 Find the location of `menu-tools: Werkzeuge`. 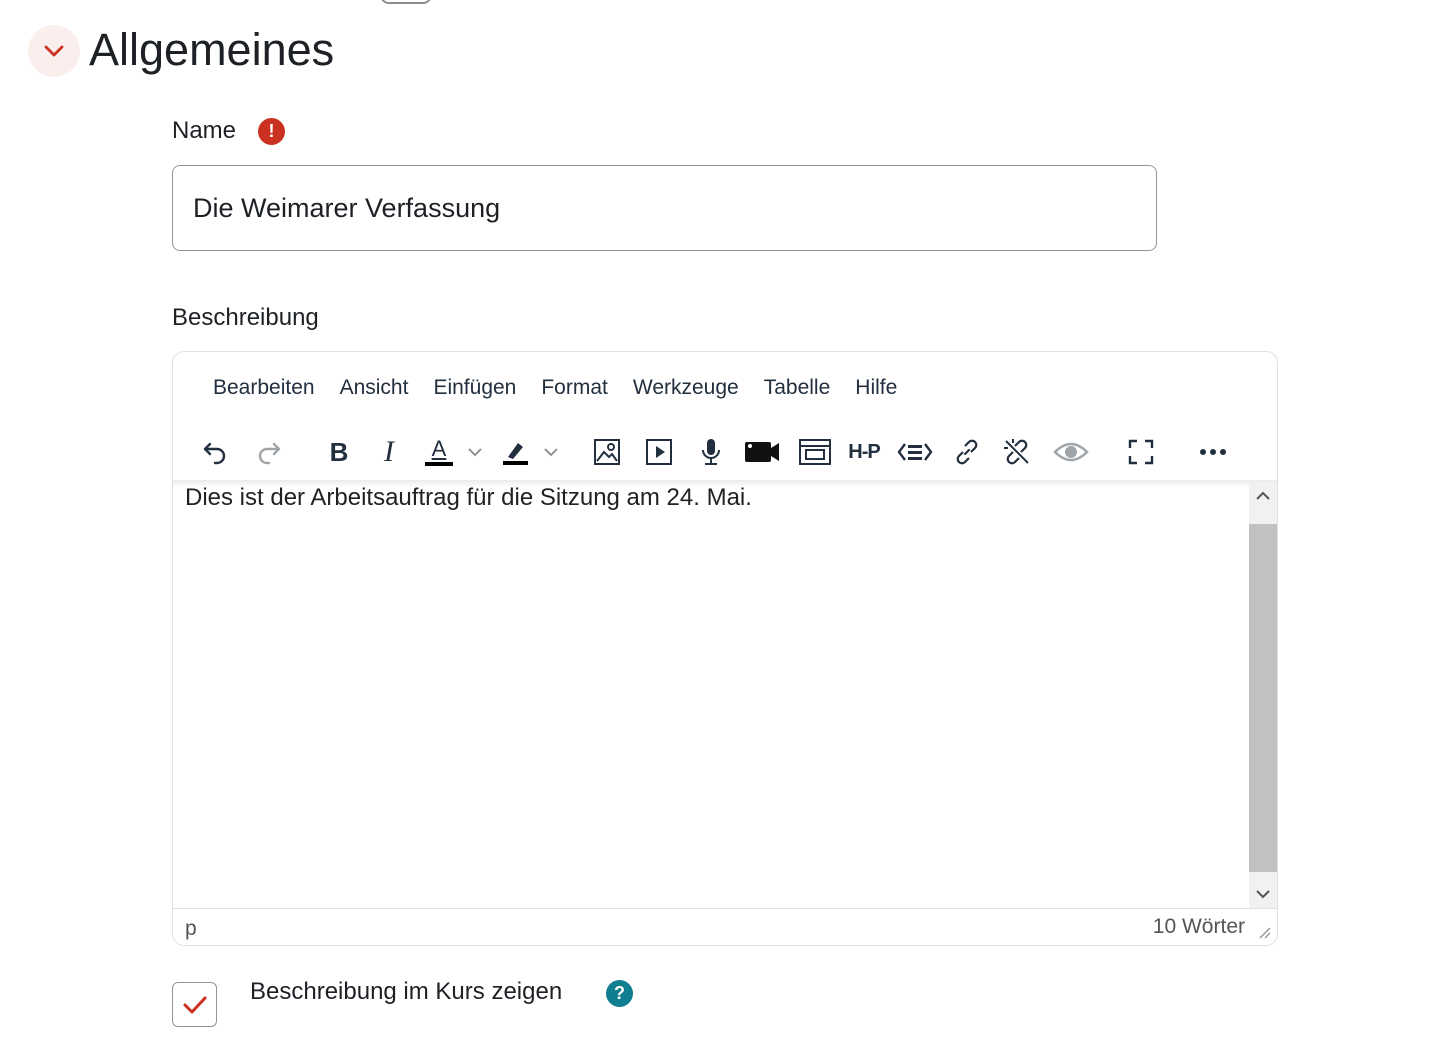

menu-tools: Werkzeuge is located at coordinates (686, 388).